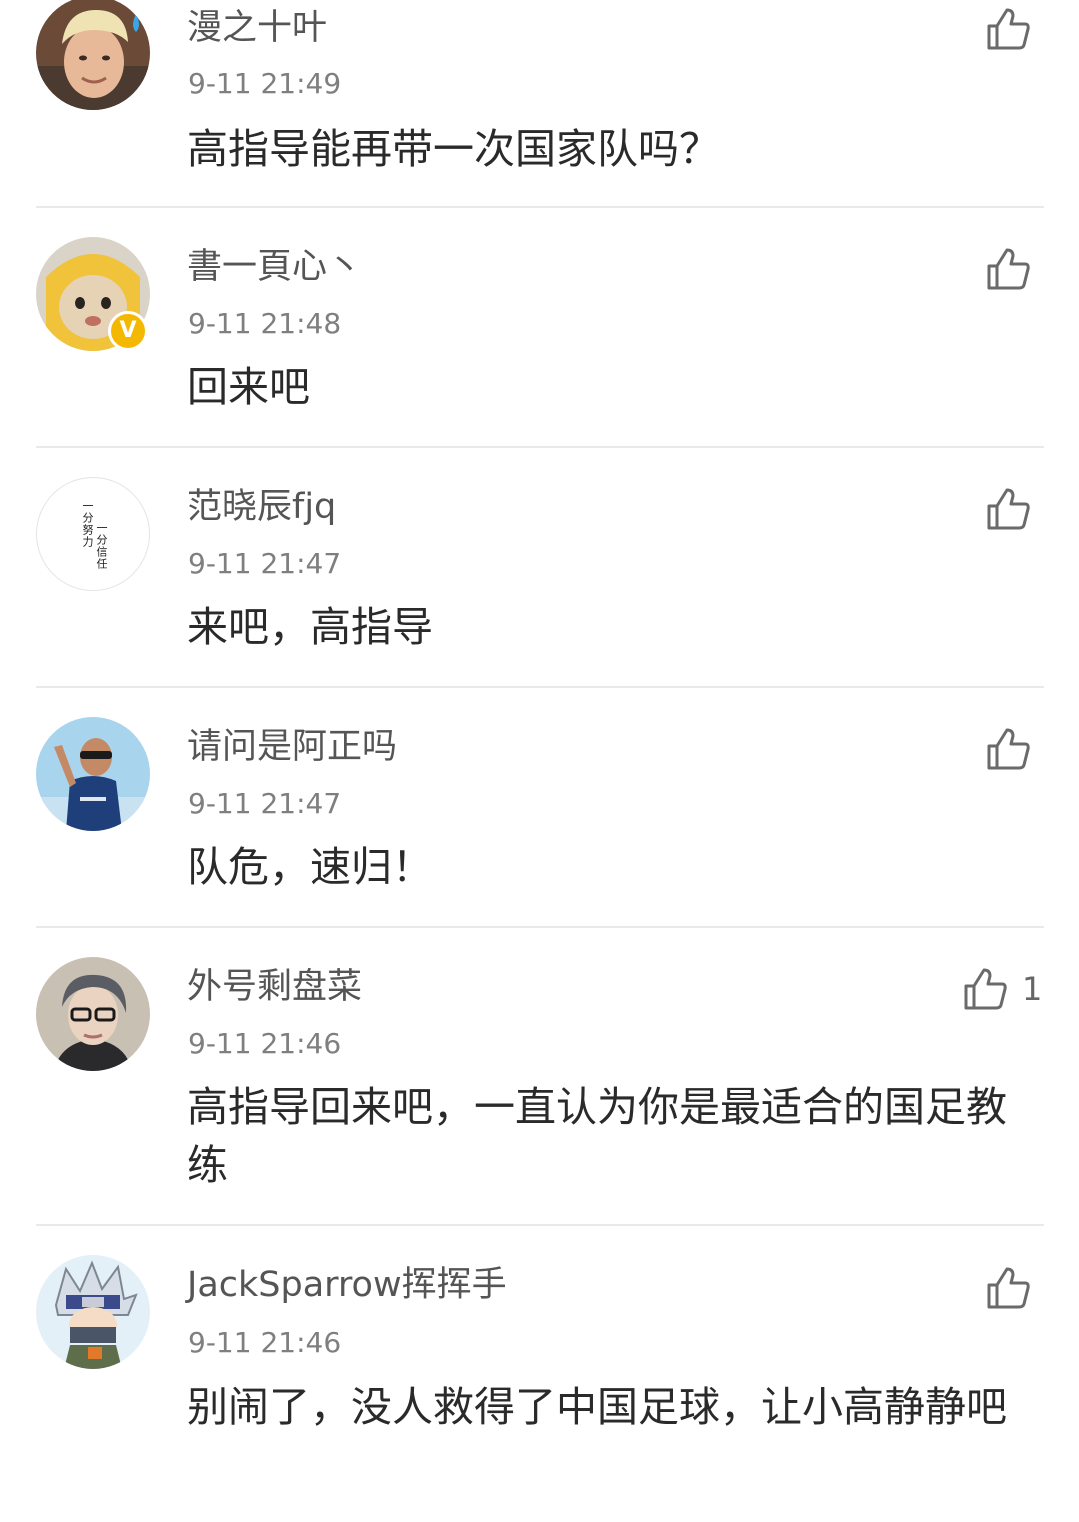 The image size is (1079, 1522). I want to click on verified-badge: V, so click(128, 331).